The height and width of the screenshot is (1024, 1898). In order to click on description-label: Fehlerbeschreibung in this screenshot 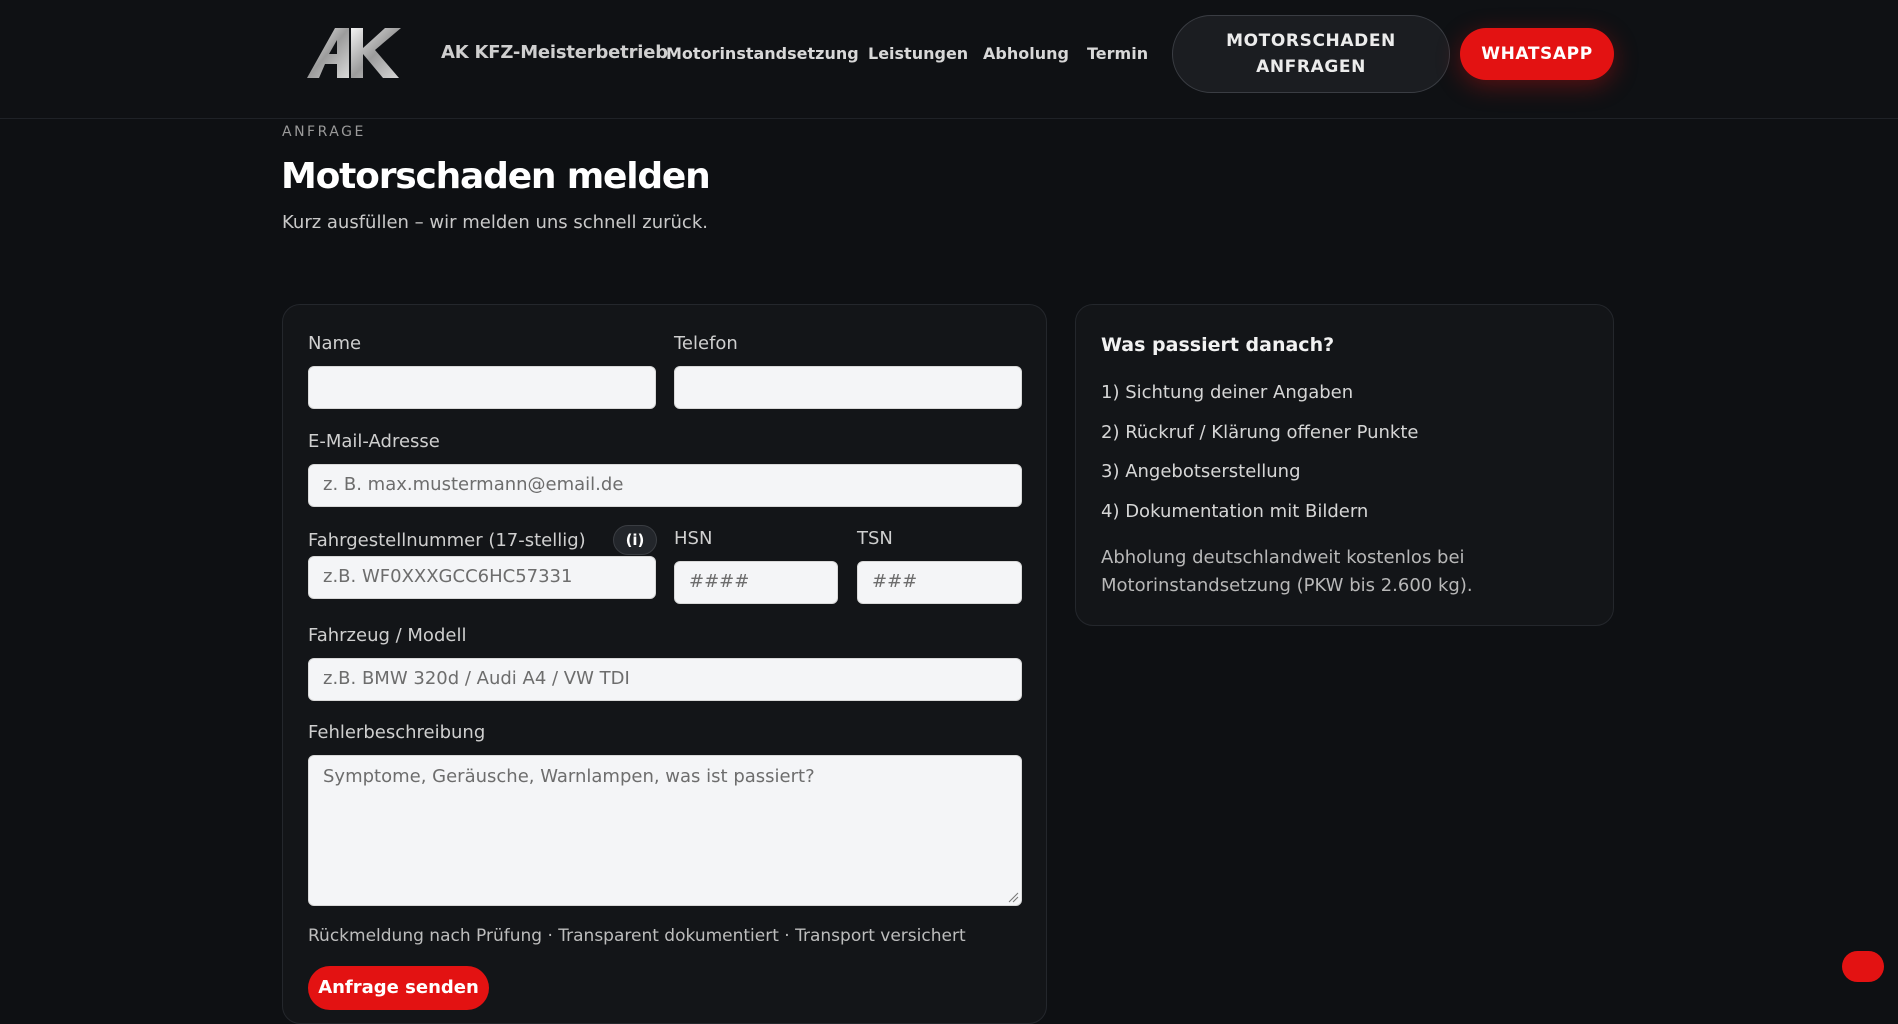, I will do `click(397, 732)`.